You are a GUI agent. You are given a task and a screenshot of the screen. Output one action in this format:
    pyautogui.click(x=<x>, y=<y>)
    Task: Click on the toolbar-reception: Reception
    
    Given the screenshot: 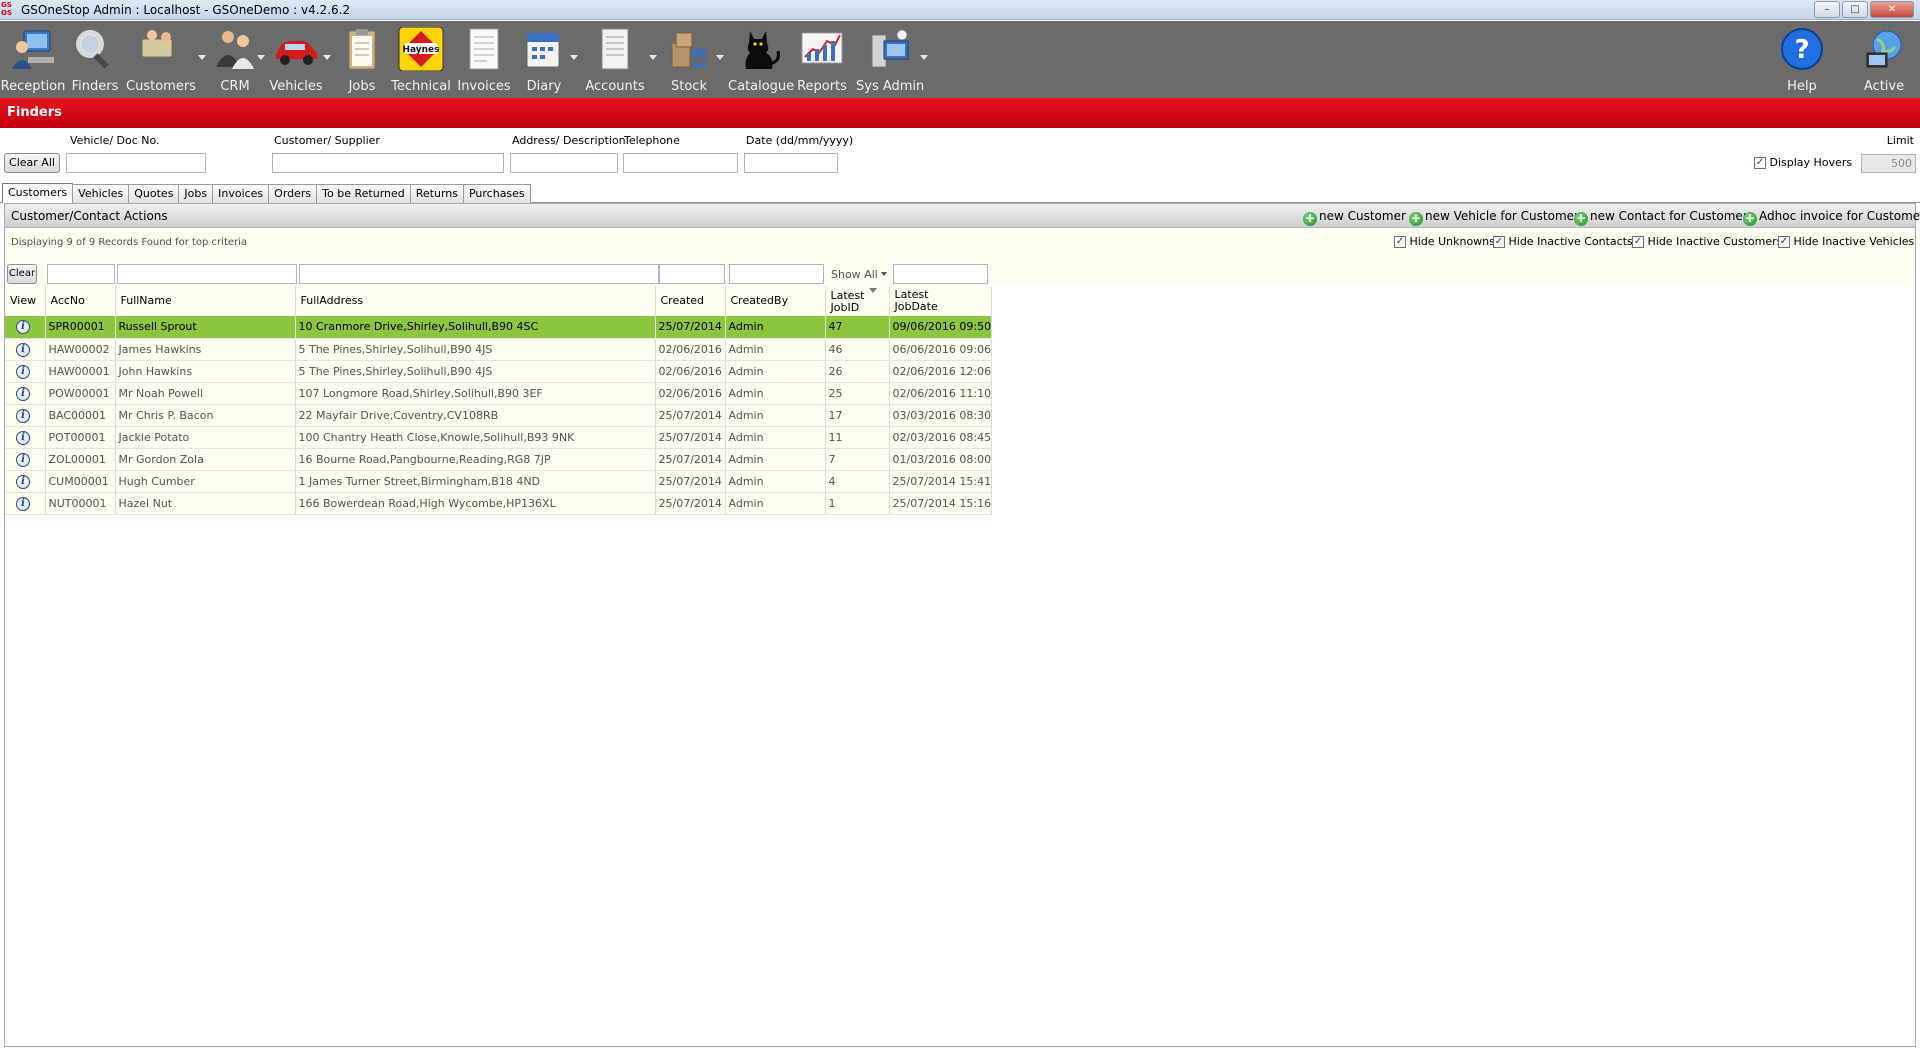 What is the action you would take?
    pyautogui.click(x=33, y=59)
    